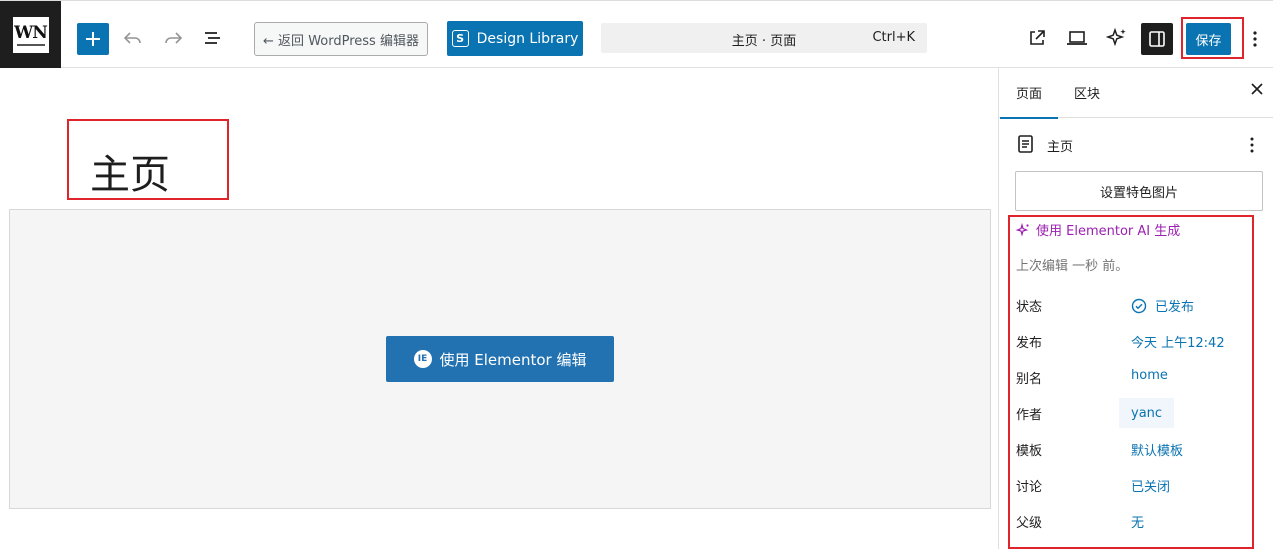 The height and width of the screenshot is (549, 1273). Describe the element at coordinates (1139, 191) in the screenshot. I see `set-featured-image-button: 设置特色图片` at that location.